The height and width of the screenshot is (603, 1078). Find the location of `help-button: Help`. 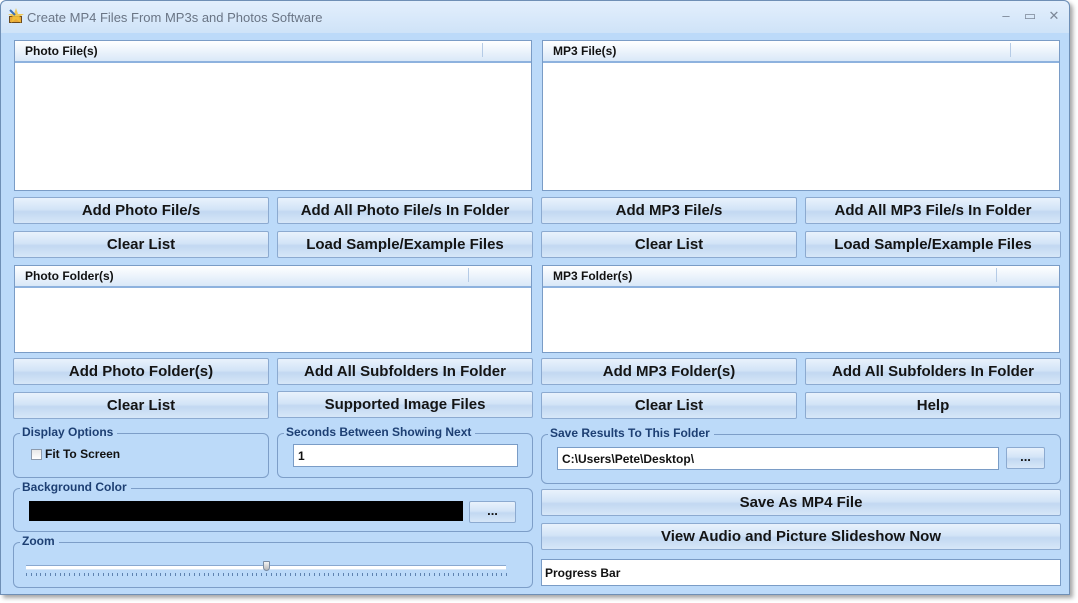

help-button: Help is located at coordinates (933, 405).